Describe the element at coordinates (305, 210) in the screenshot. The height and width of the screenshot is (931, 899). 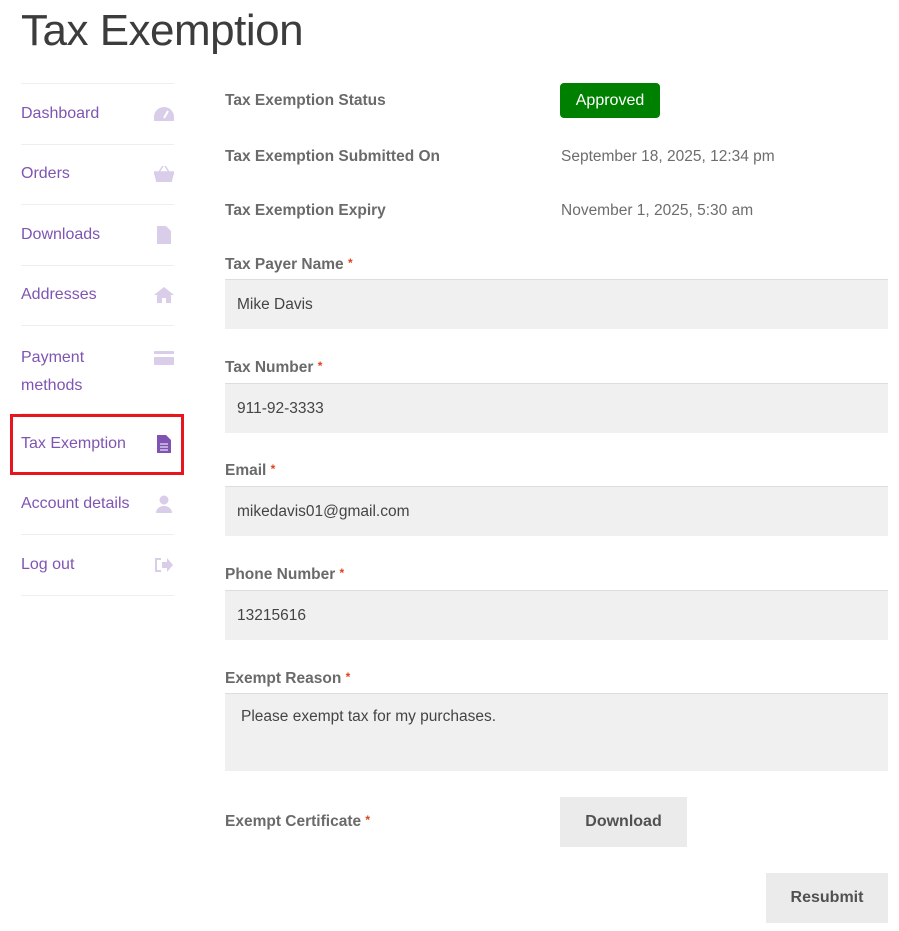
I see `expiry-label: Tax Exemption Expiry` at that location.